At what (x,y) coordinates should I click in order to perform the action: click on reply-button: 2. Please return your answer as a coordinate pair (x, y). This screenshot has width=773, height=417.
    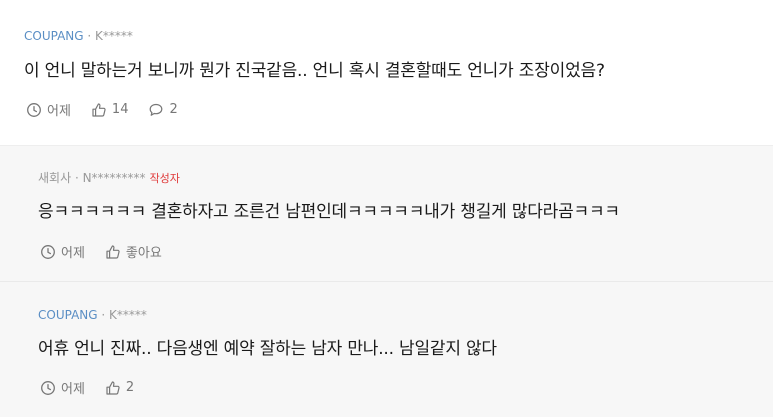
    Looking at the image, I should click on (163, 110).